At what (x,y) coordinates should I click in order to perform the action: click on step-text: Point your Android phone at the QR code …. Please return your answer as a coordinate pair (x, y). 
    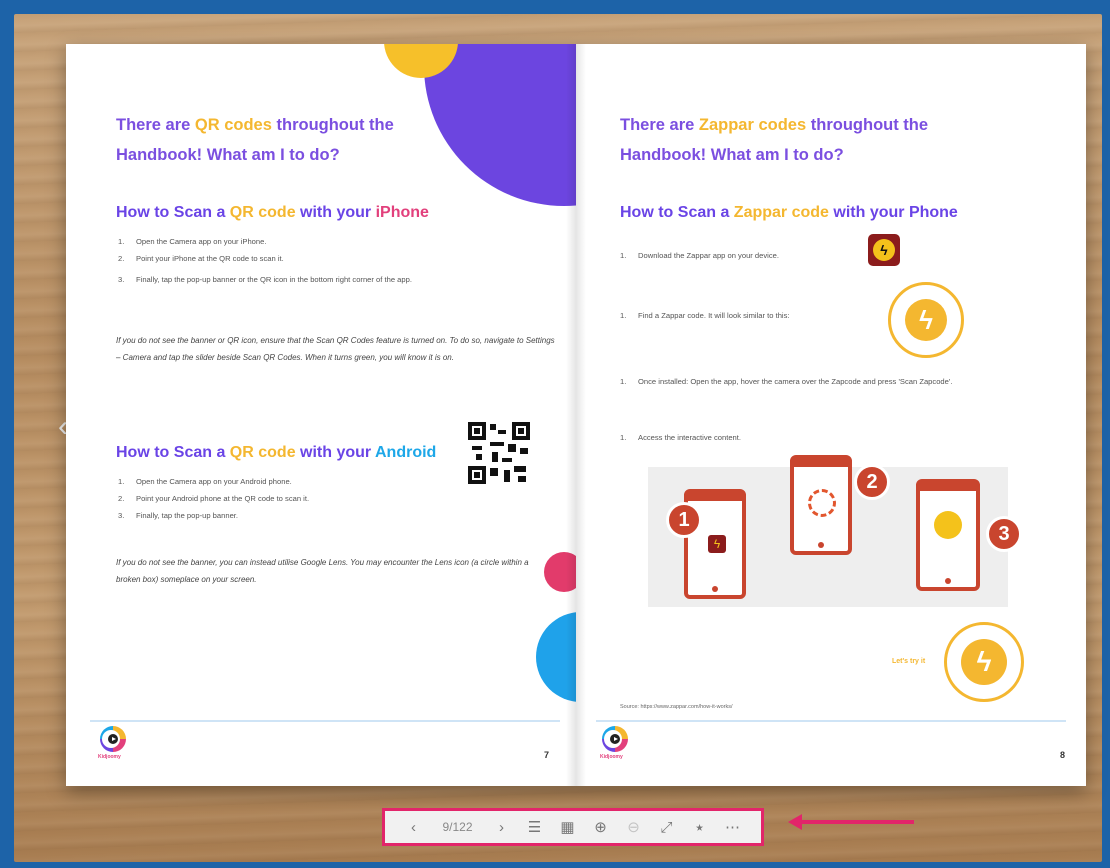
    Looking at the image, I should click on (223, 498).